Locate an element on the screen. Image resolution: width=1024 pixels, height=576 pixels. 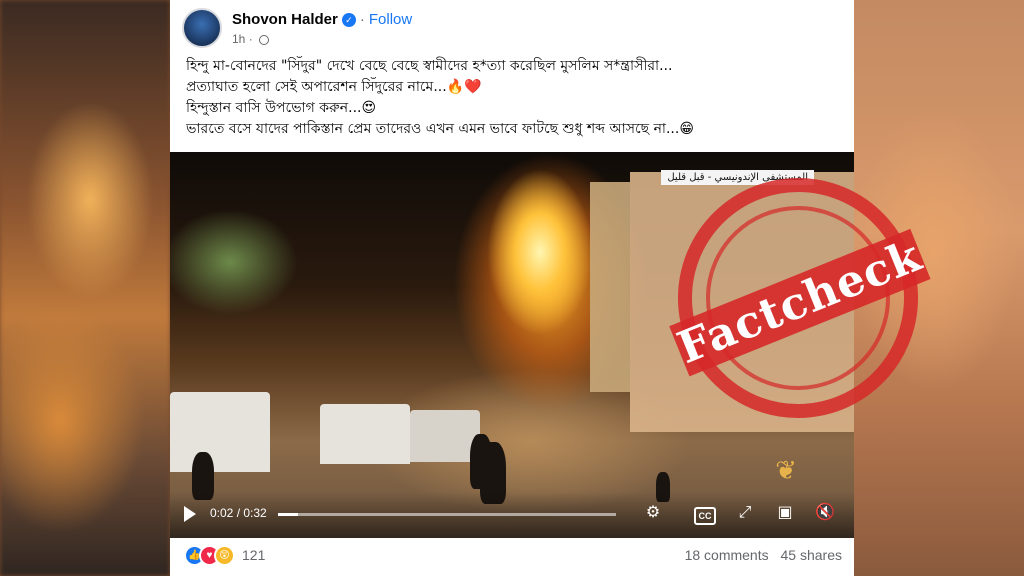
follow-button: Follow is located at coordinates (390, 19).